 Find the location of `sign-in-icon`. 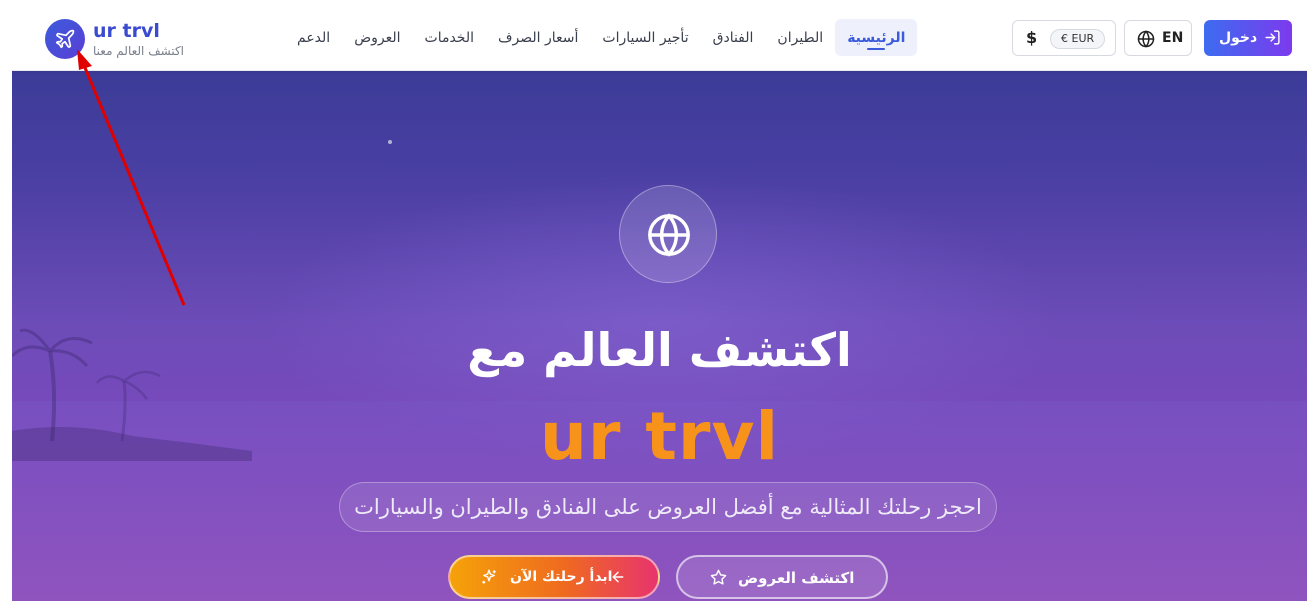

sign-in-icon is located at coordinates (1272, 37).